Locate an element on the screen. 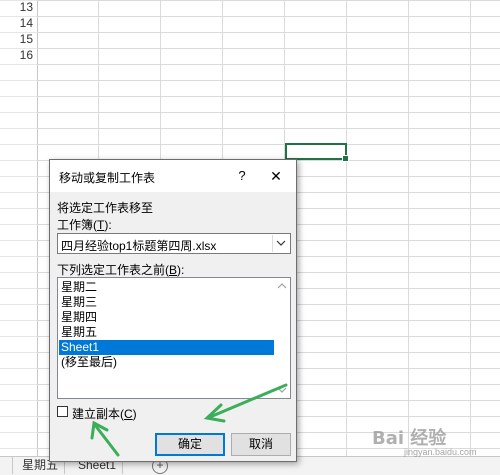 The height and width of the screenshot is (475, 500). help-button: ? is located at coordinates (242, 176).